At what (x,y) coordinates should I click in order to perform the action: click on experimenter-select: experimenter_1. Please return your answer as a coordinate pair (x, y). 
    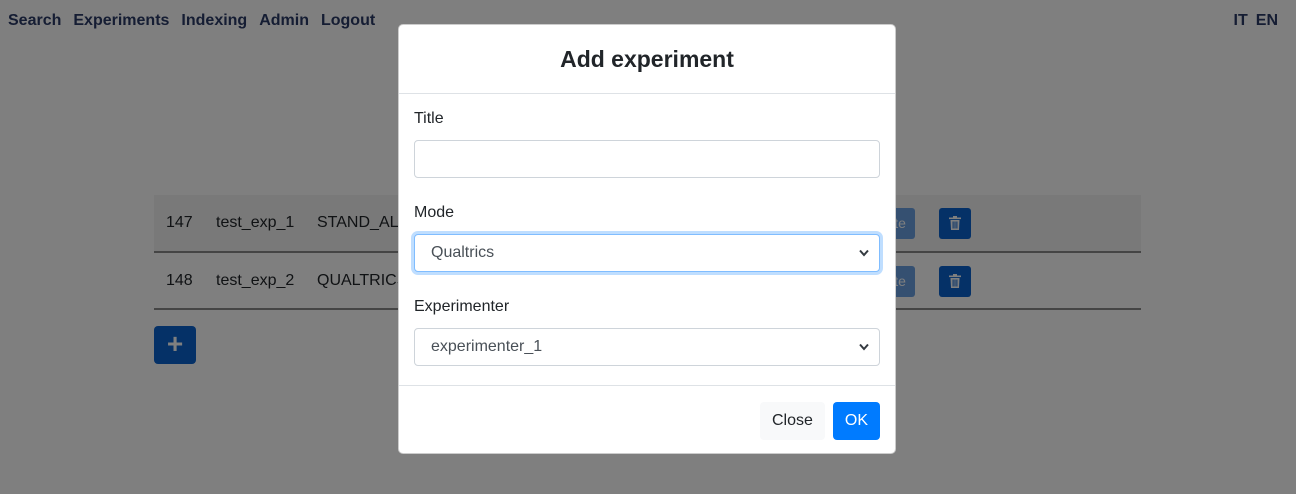
    Looking at the image, I should click on (647, 347).